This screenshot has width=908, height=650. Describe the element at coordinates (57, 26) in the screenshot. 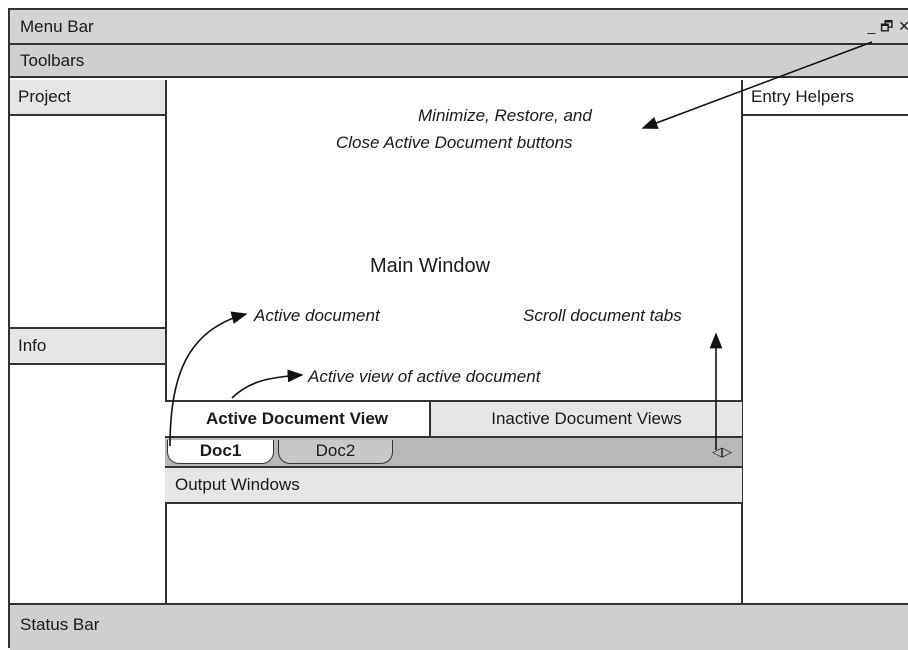

I see `menu-bar-label: Menu Bar` at that location.